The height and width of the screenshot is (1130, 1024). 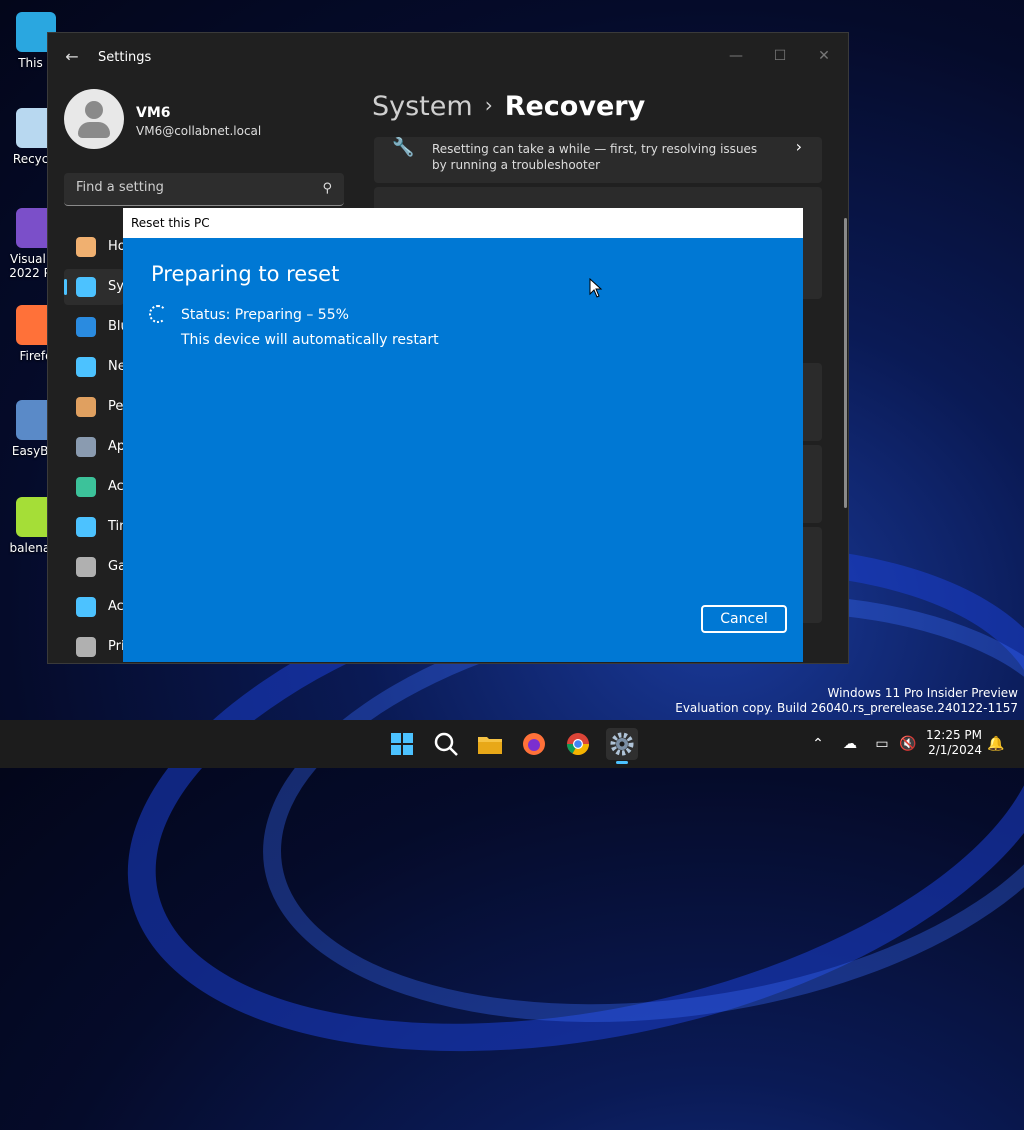 I want to click on sidebar-item-accessibility: Ac, so click(x=94, y=607).